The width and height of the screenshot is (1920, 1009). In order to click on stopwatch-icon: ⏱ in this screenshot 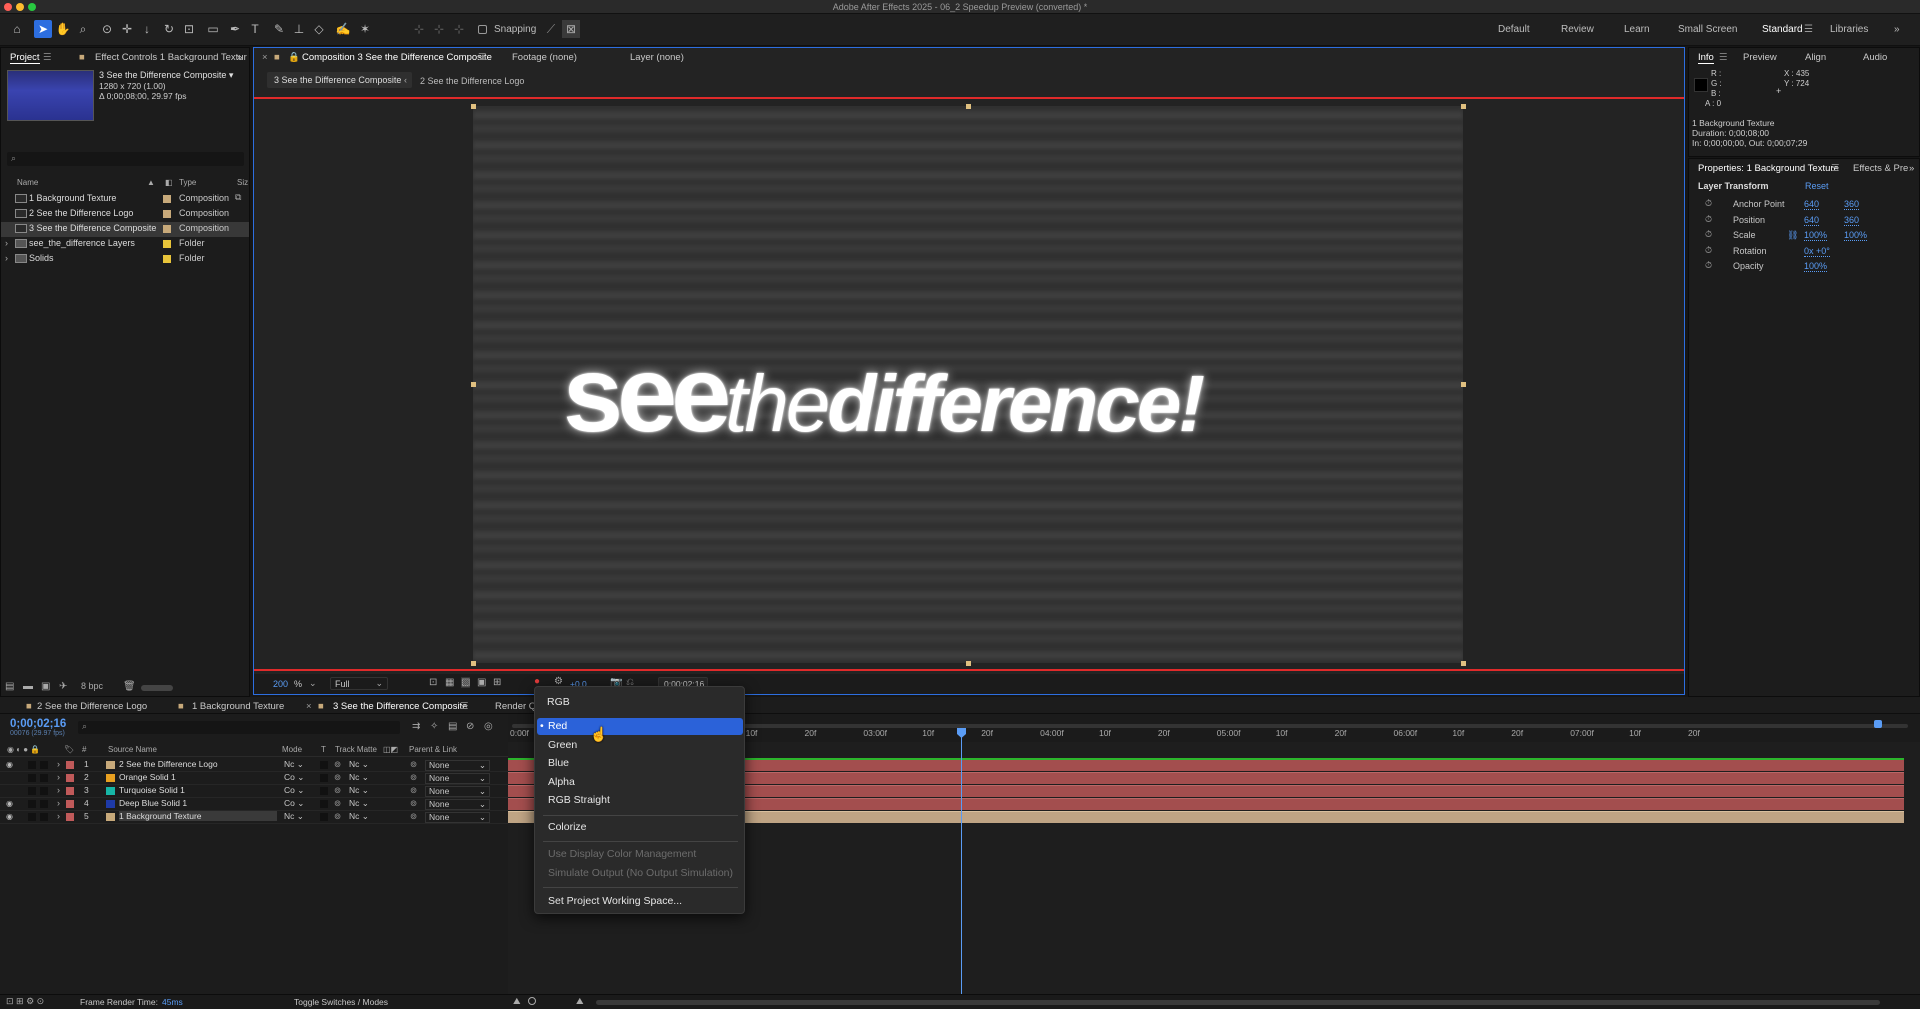, I will do `click(1708, 234)`.